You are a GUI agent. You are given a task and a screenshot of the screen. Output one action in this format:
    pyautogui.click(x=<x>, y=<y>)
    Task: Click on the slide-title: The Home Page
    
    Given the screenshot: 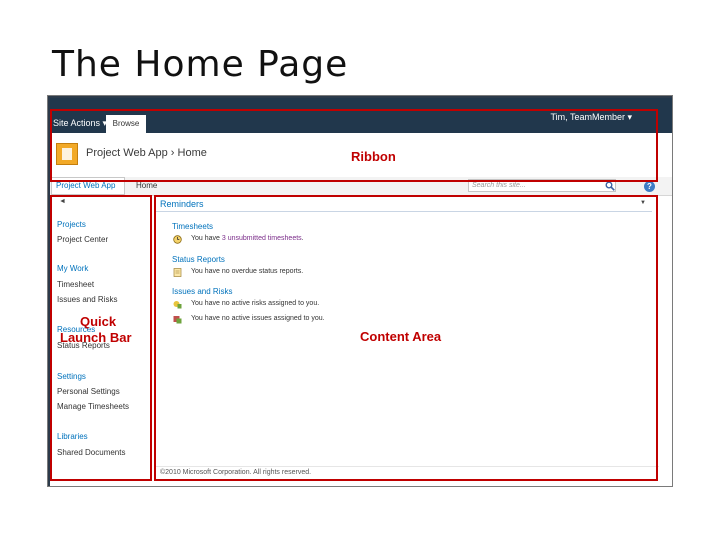 What is the action you would take?
    pyautogui.click(x=200, y=64)
    